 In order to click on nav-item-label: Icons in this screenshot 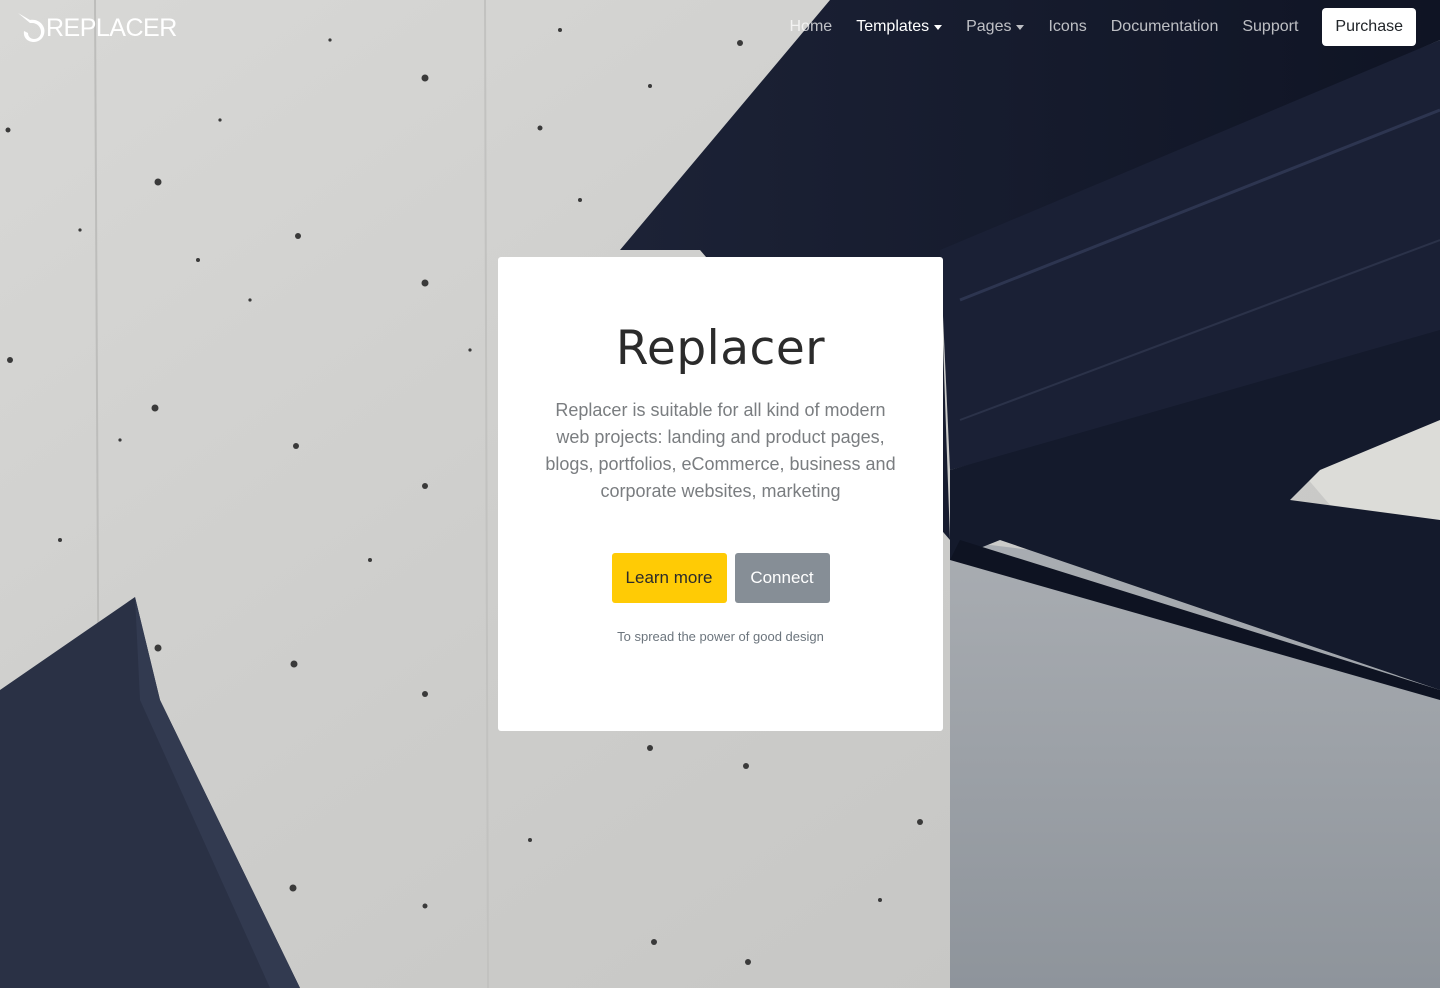, I will do `click(1067, 26)`.